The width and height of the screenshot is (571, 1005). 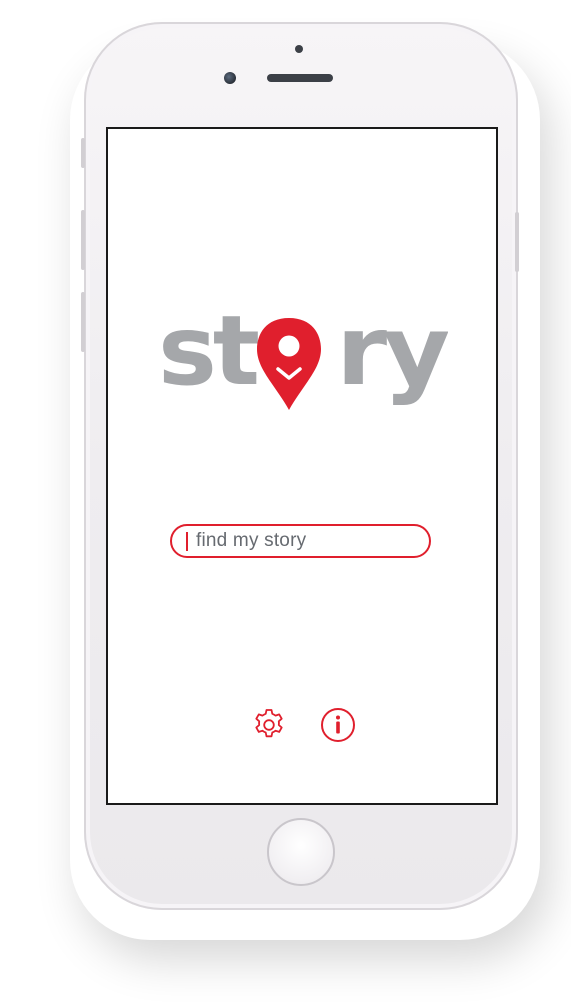 What do you see at coordinates (289, 364) in the screenshot?
I see `map-pin-icon` at bounding box center [289, 364].